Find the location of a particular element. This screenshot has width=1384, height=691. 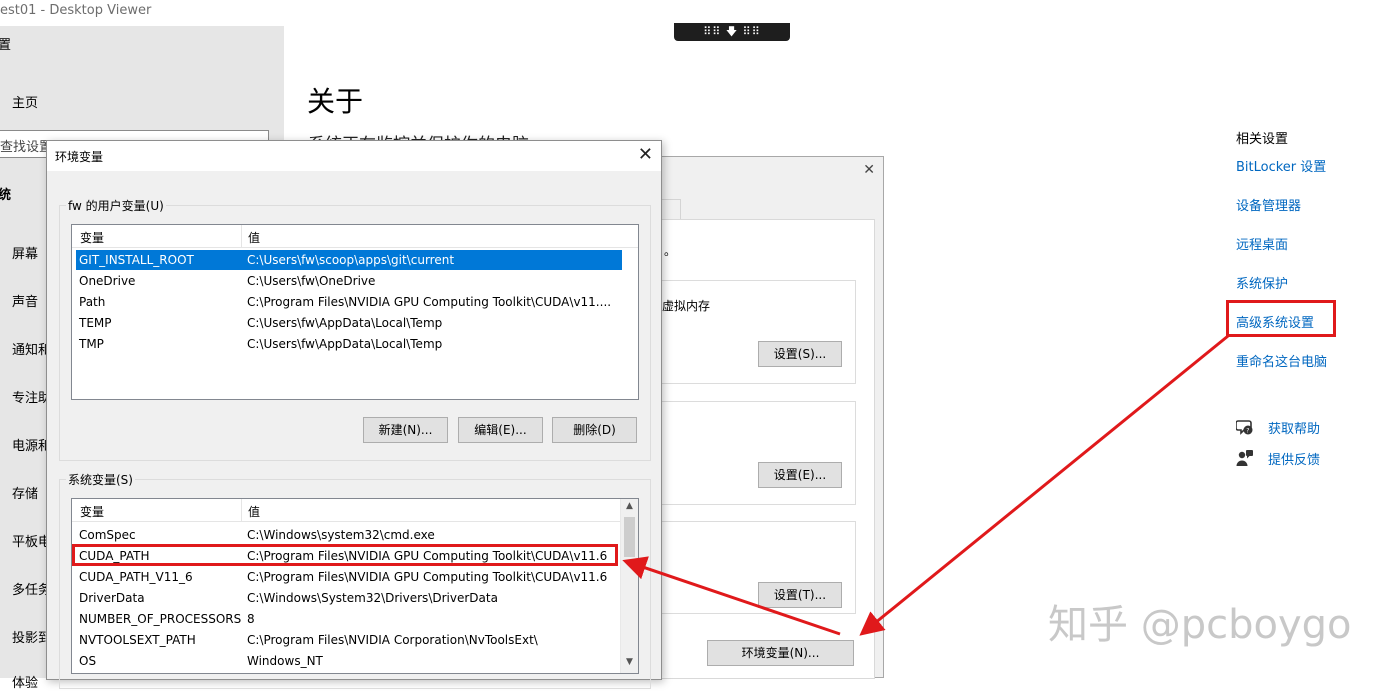

feedback-icon is located at coordinates (1244, 458).